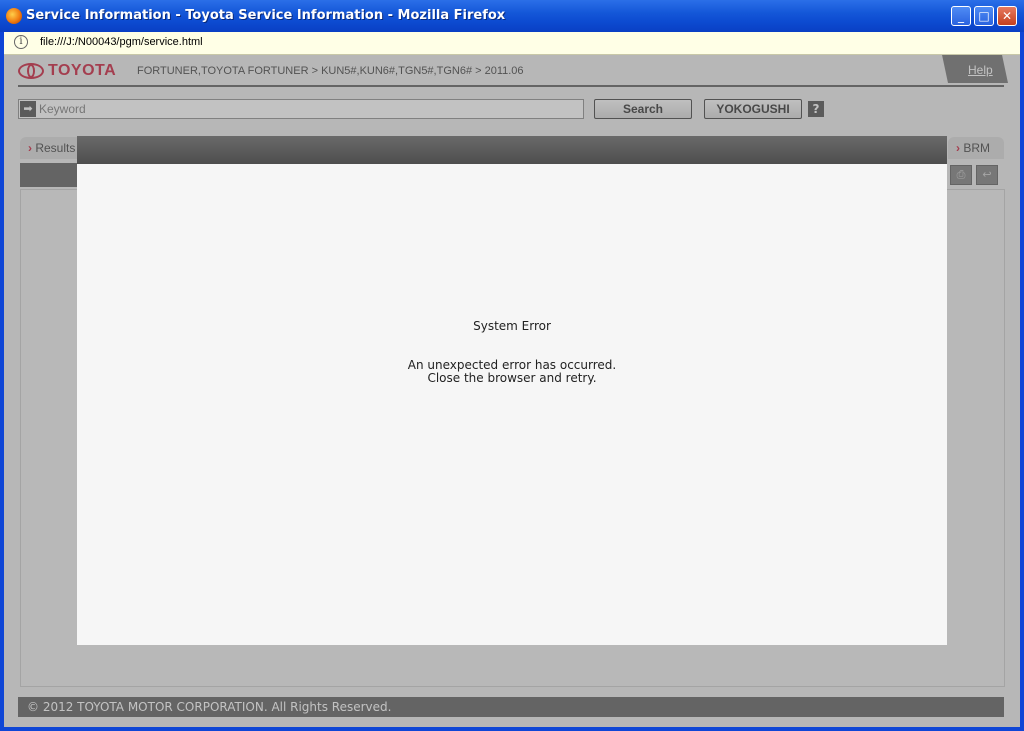  I want to click on error-message-line1: An unexpected error has occurred., so click(512, 365).